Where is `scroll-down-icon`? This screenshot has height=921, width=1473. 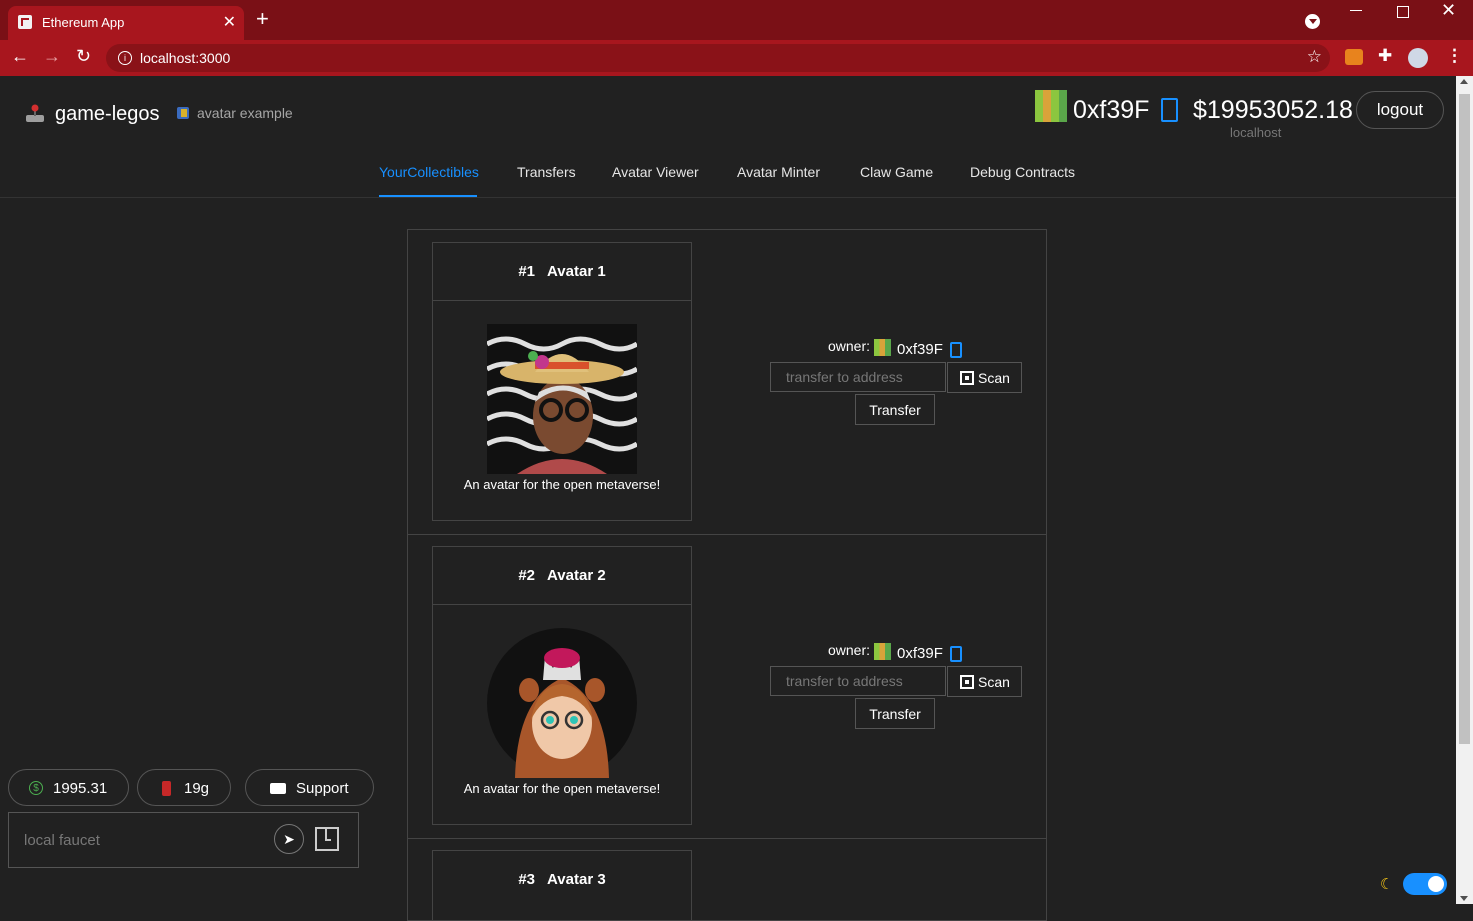 scroll-down-icon is located at coordinates (1464, 898).